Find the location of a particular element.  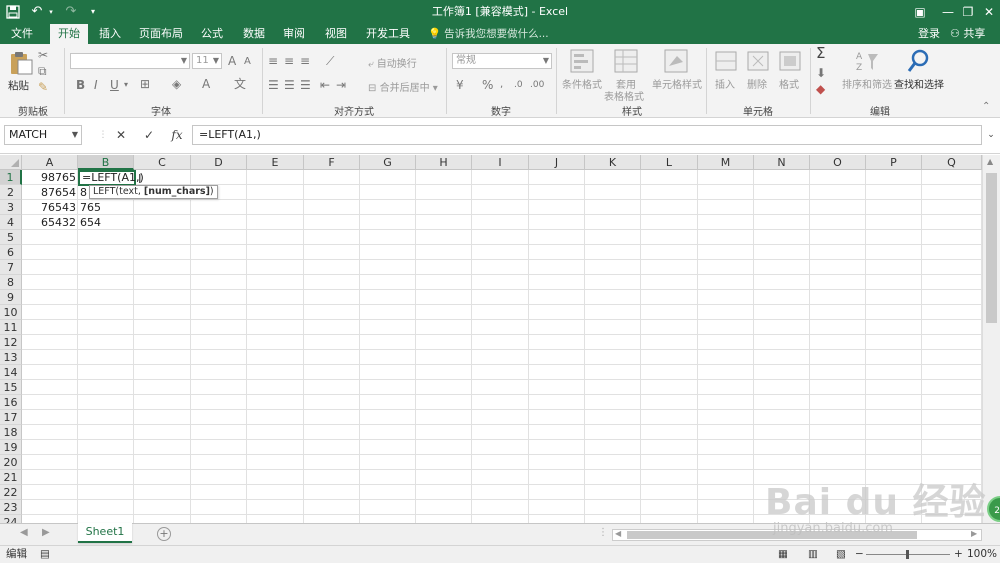

tab-home: 开始 is located at coordinates (69, 34).